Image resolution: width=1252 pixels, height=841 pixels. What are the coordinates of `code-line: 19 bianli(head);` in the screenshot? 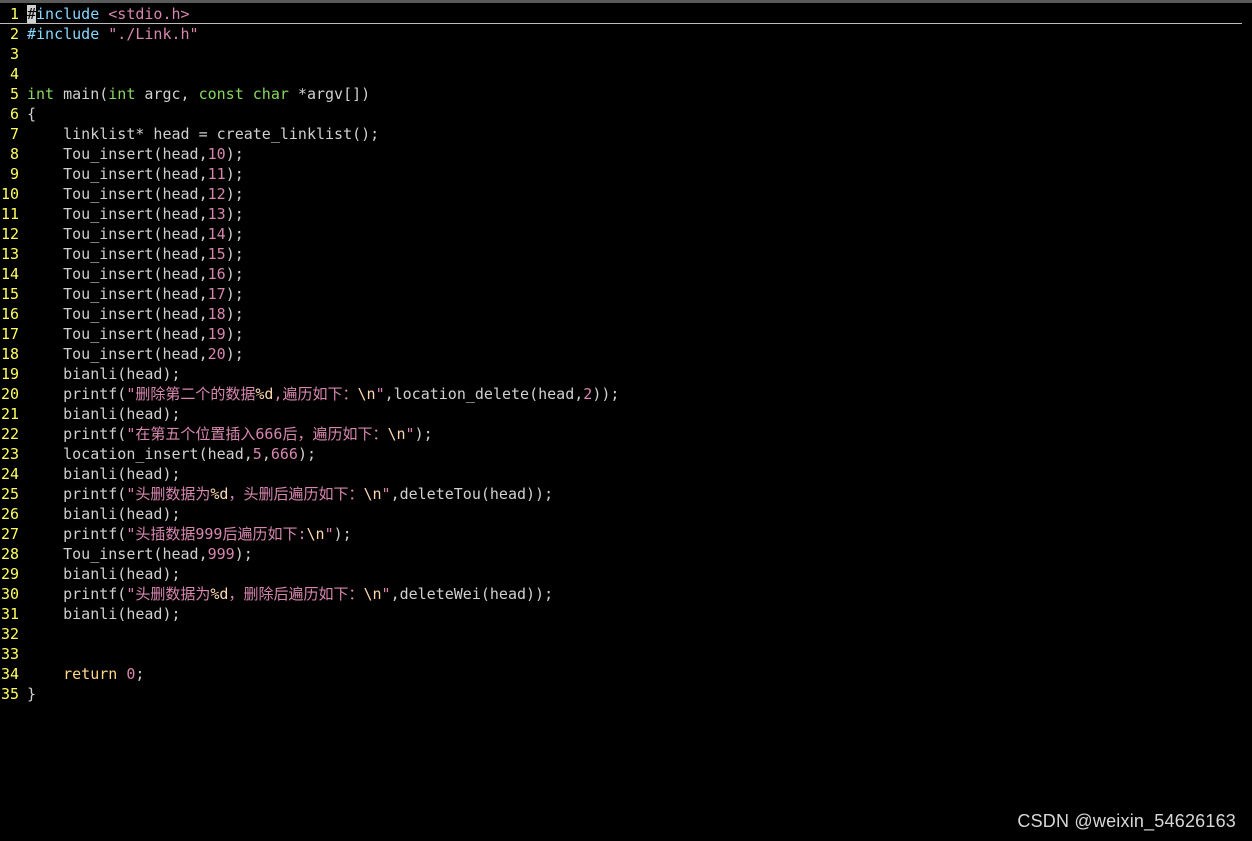 It's located at (626, 374).